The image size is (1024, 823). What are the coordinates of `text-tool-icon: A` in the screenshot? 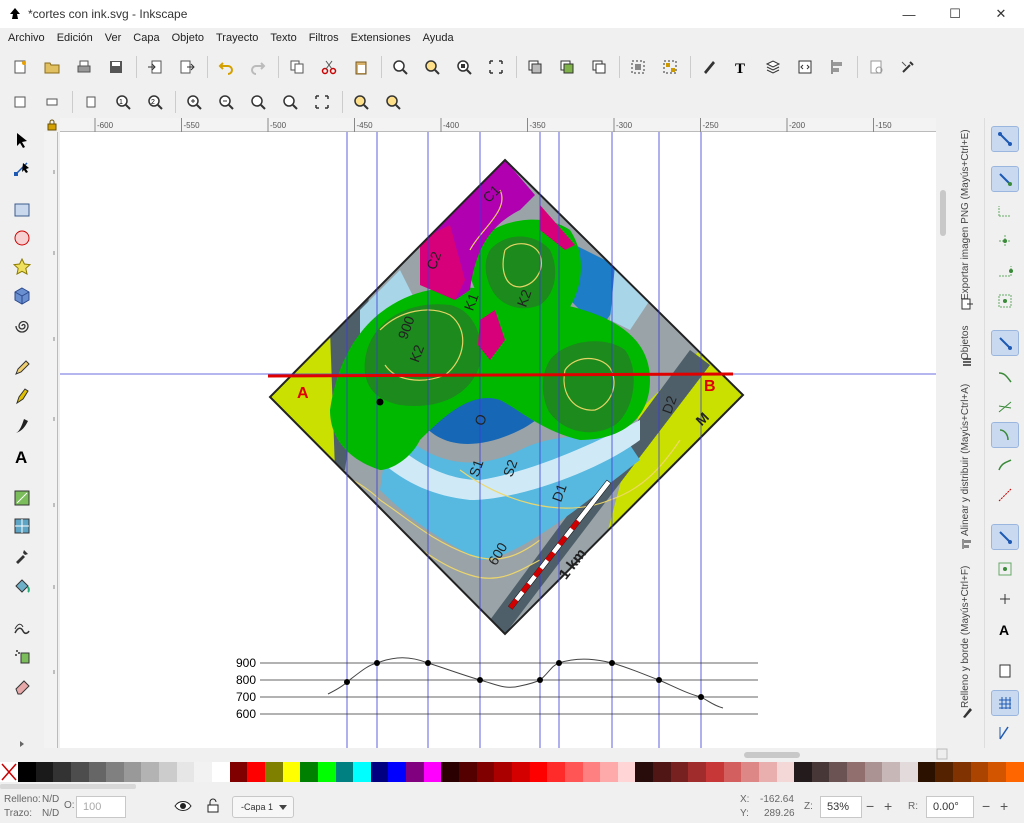 It's located at (22, 456).